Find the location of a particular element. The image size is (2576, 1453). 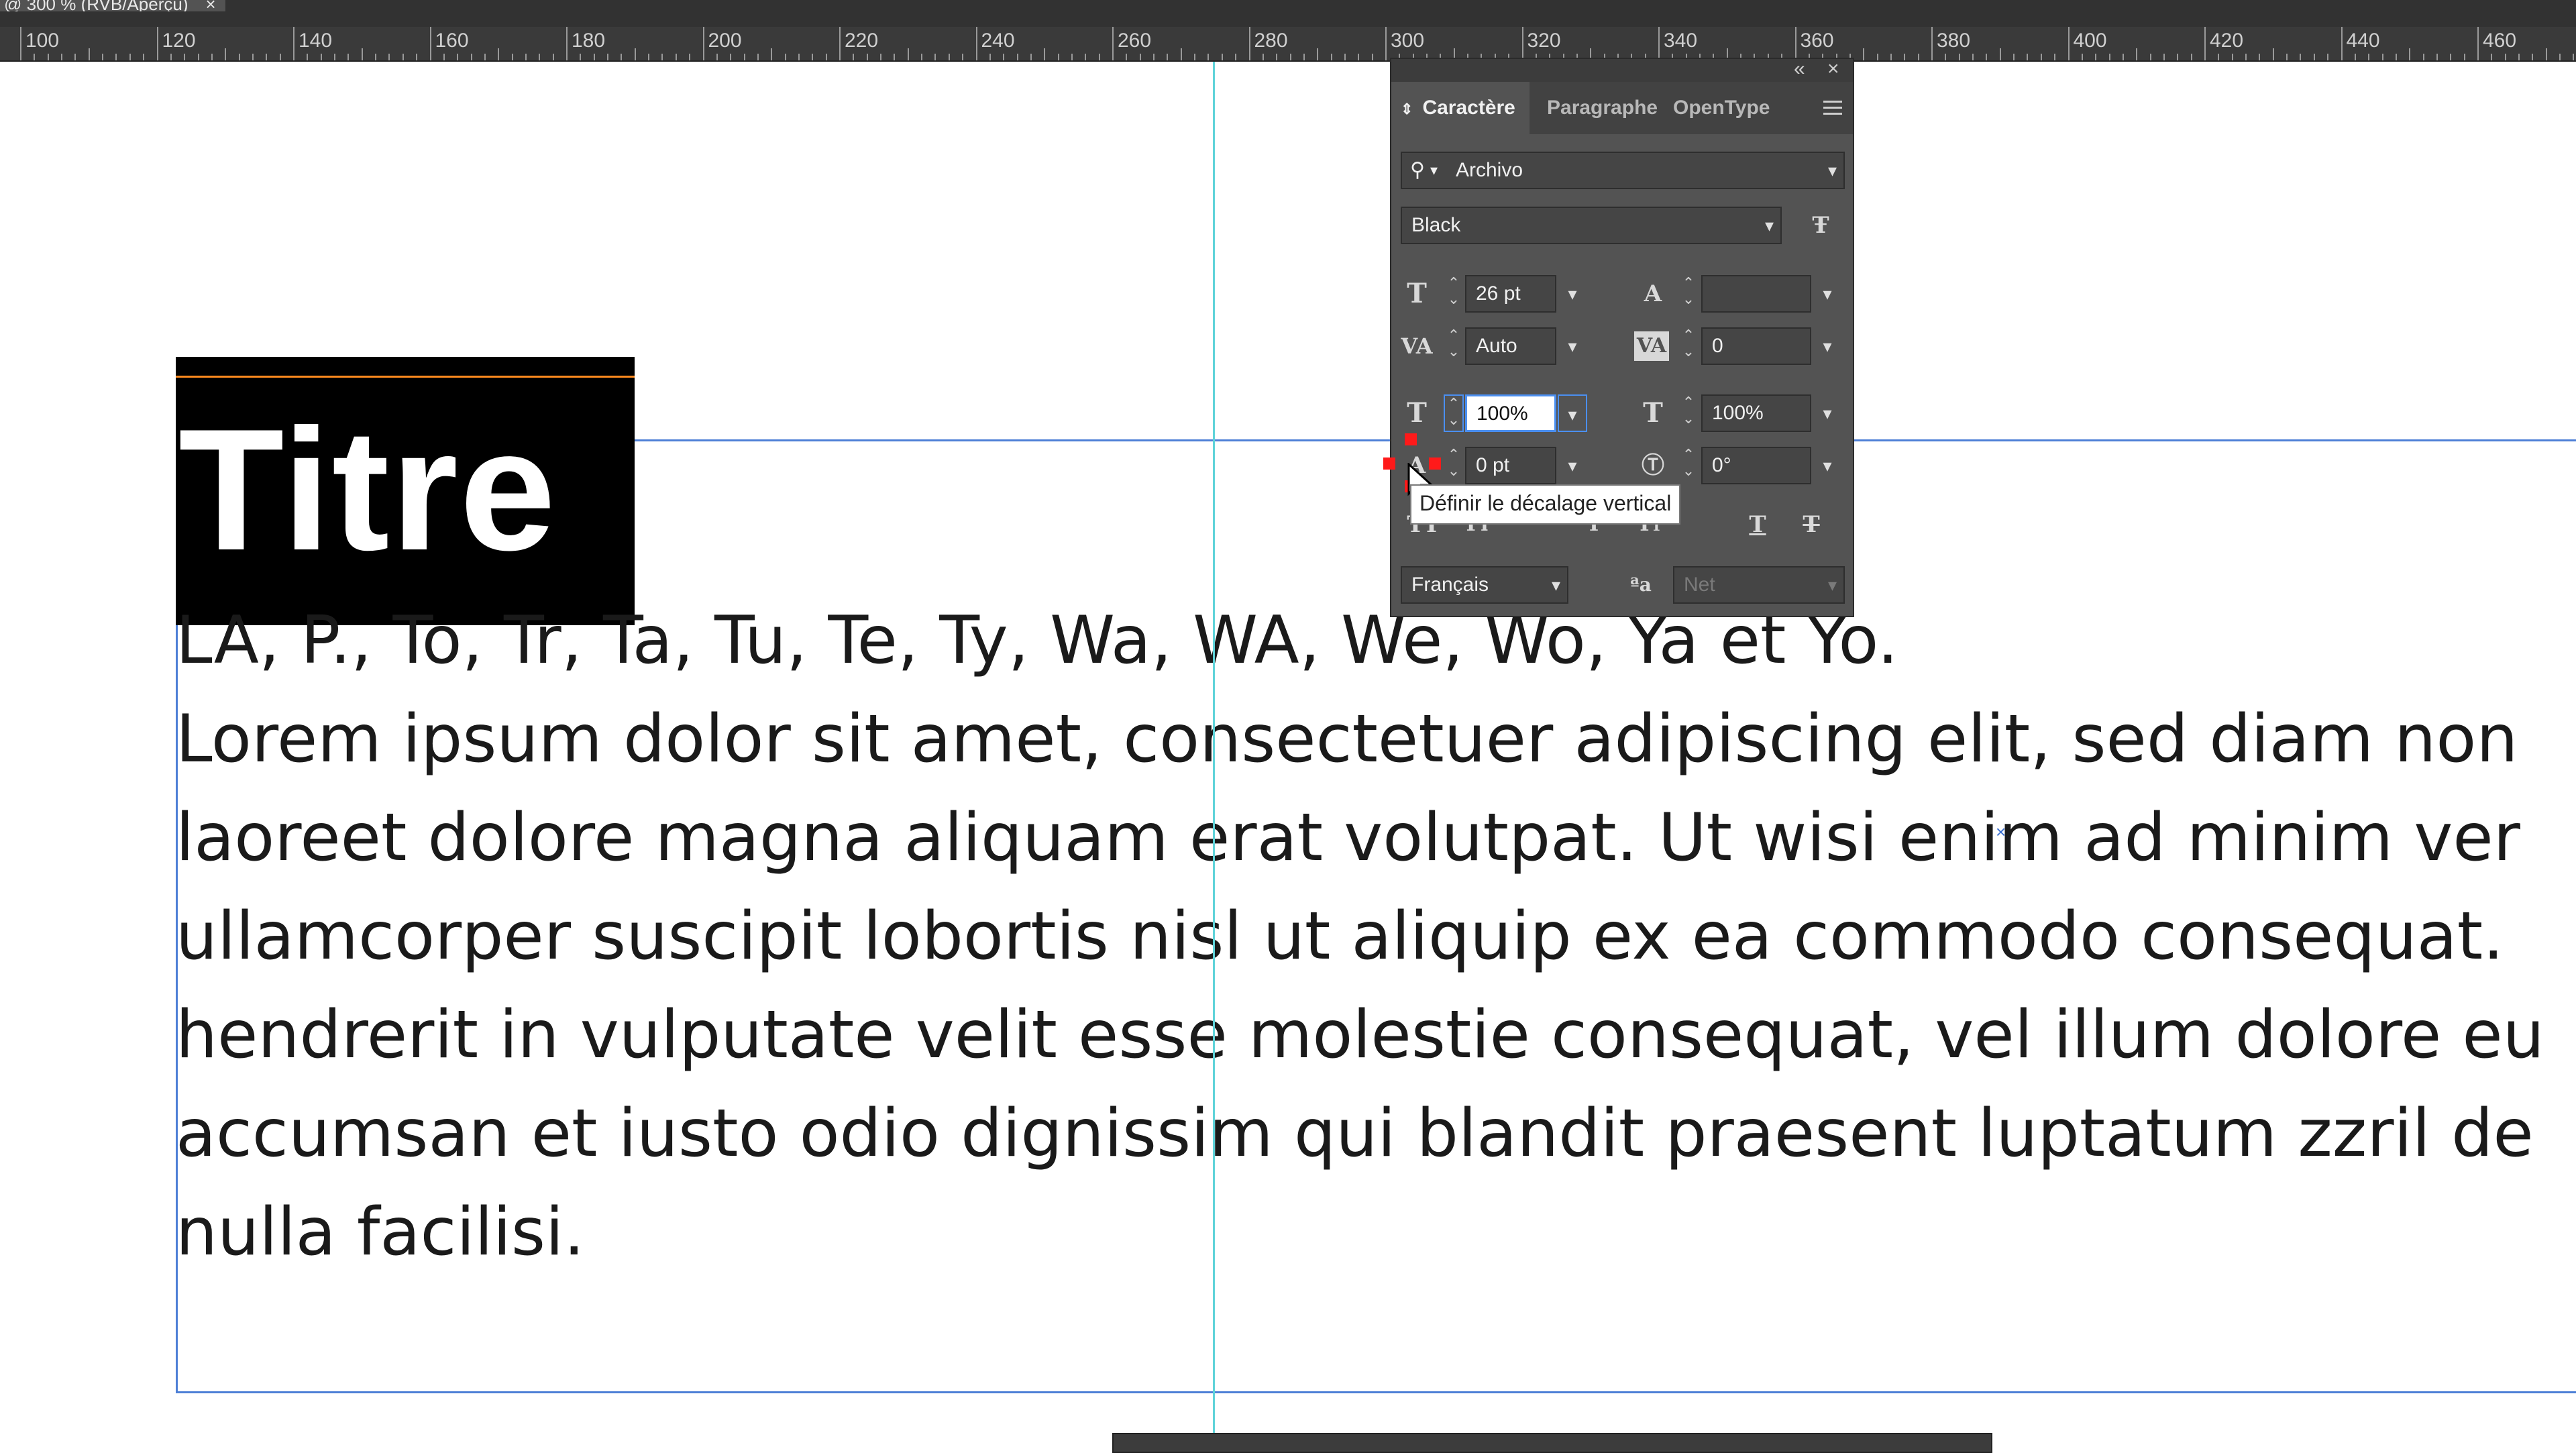

ruler-label: 100 is located at coordinates (42, 41).